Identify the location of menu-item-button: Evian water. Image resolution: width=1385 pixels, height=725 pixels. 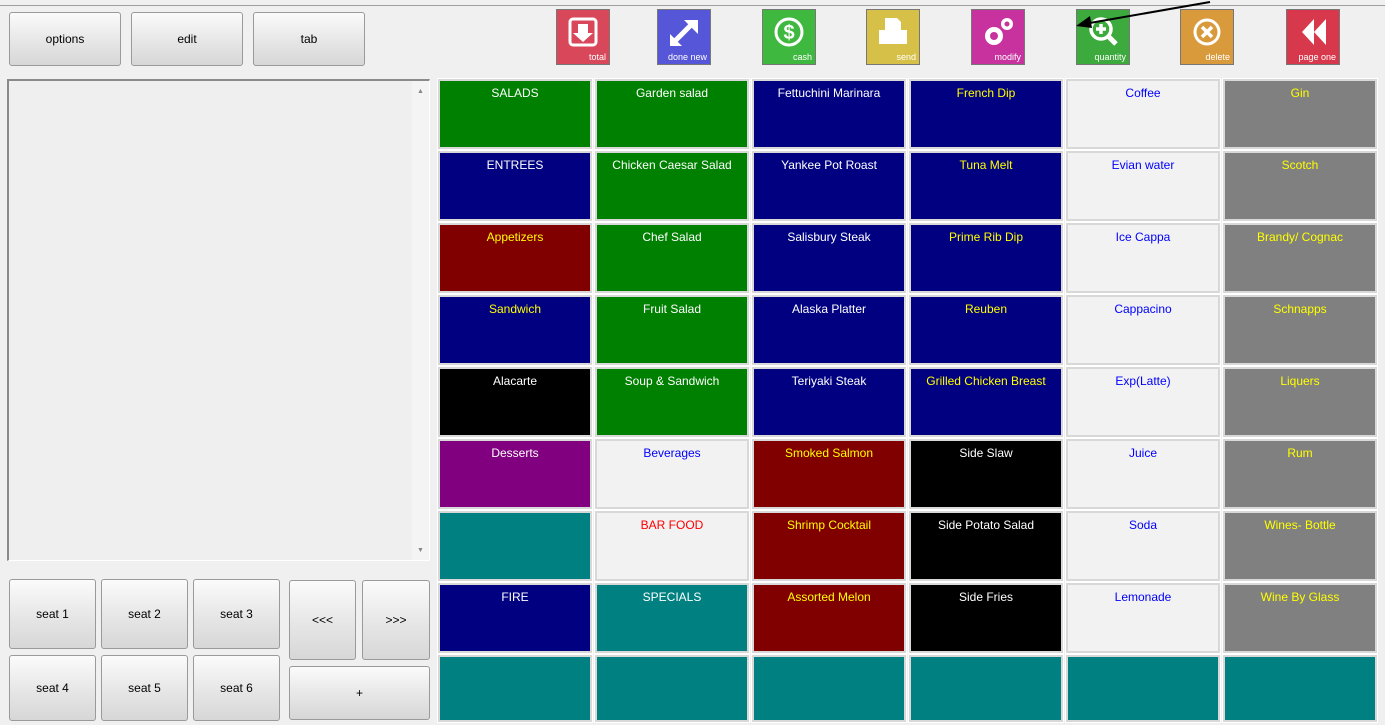
(1143, 186).